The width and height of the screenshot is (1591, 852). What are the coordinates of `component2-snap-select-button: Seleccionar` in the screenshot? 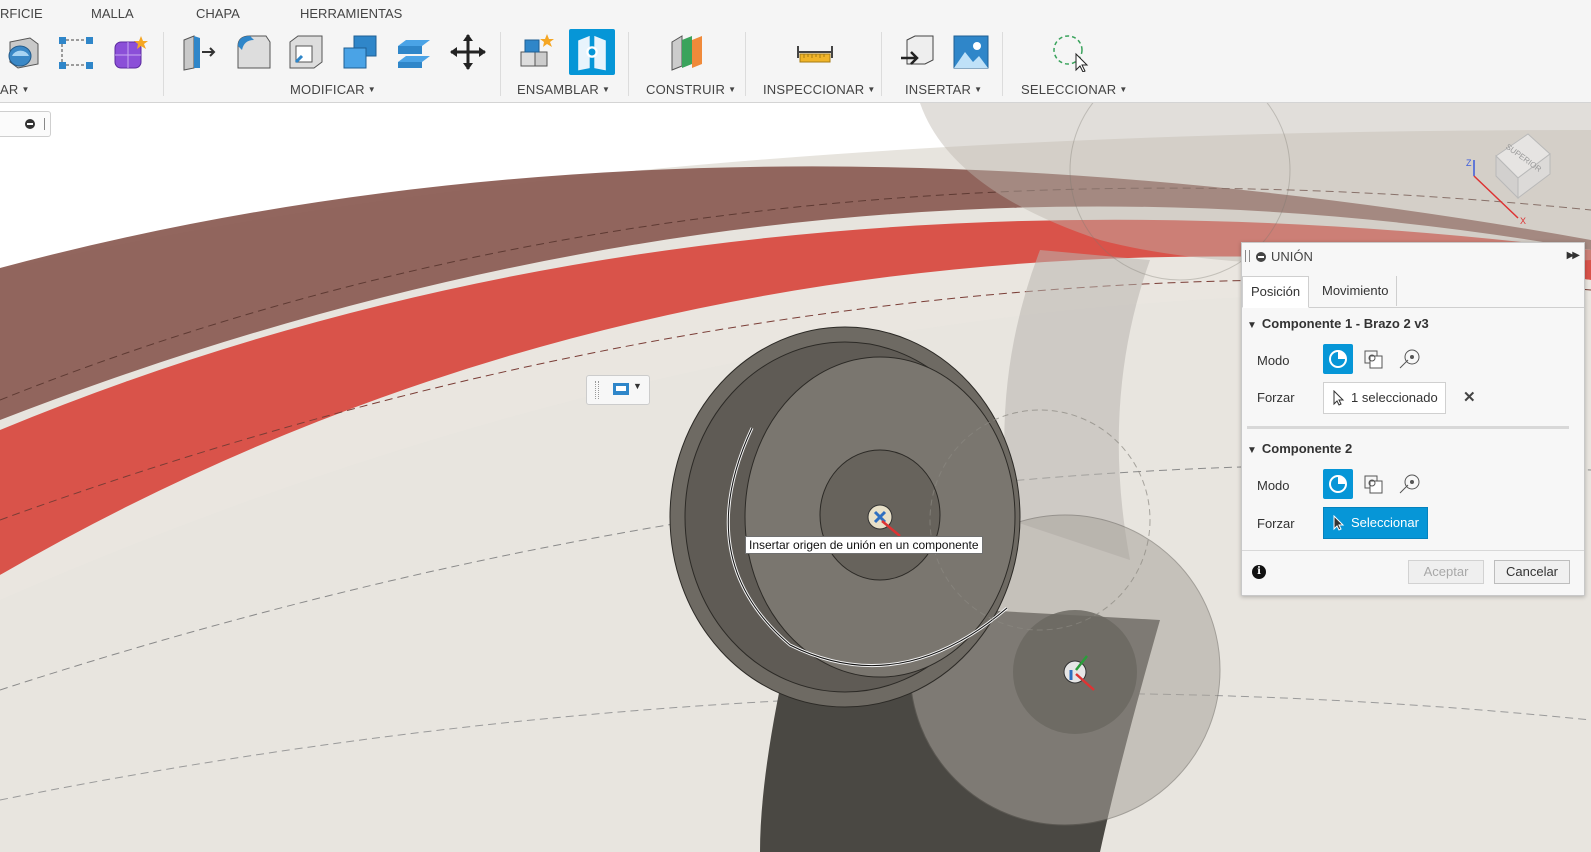 It's located at (1375, 523).